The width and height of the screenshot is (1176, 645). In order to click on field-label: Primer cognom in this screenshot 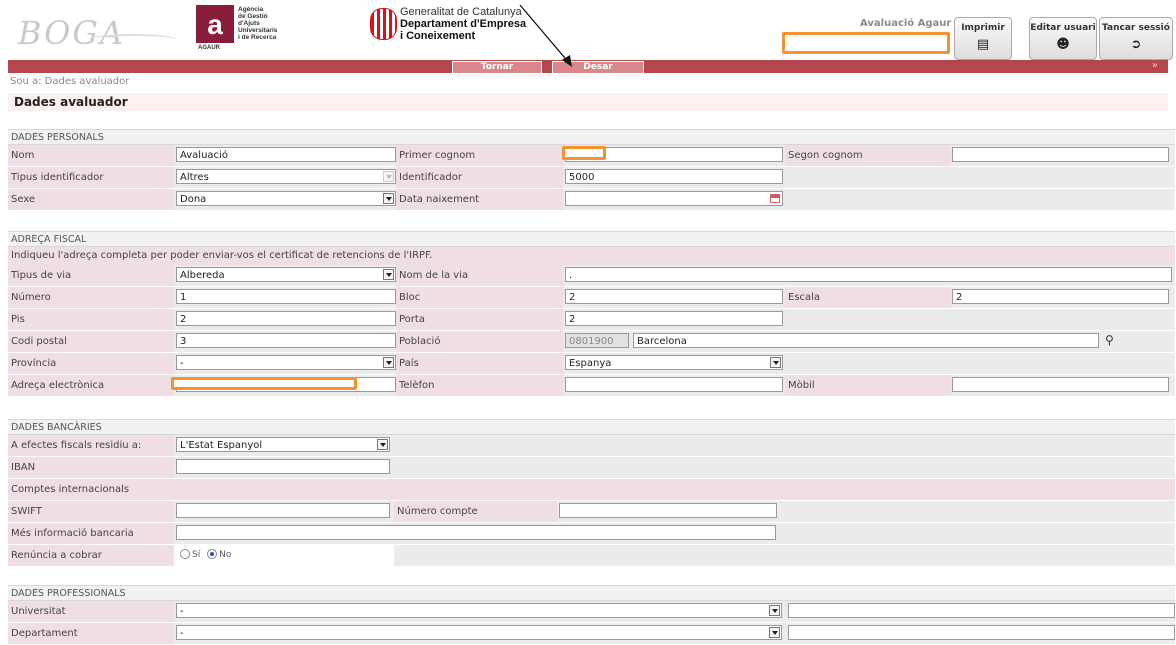, I will do `click(479, 155)`.